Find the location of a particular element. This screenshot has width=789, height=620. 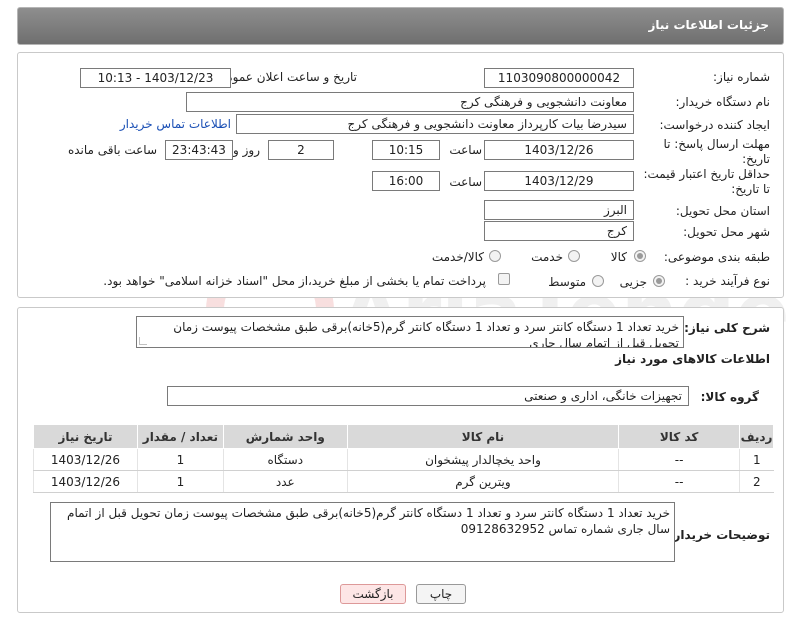

page-header: جزئیات اطلاعات نیاز is located at coordinates (400, 26).